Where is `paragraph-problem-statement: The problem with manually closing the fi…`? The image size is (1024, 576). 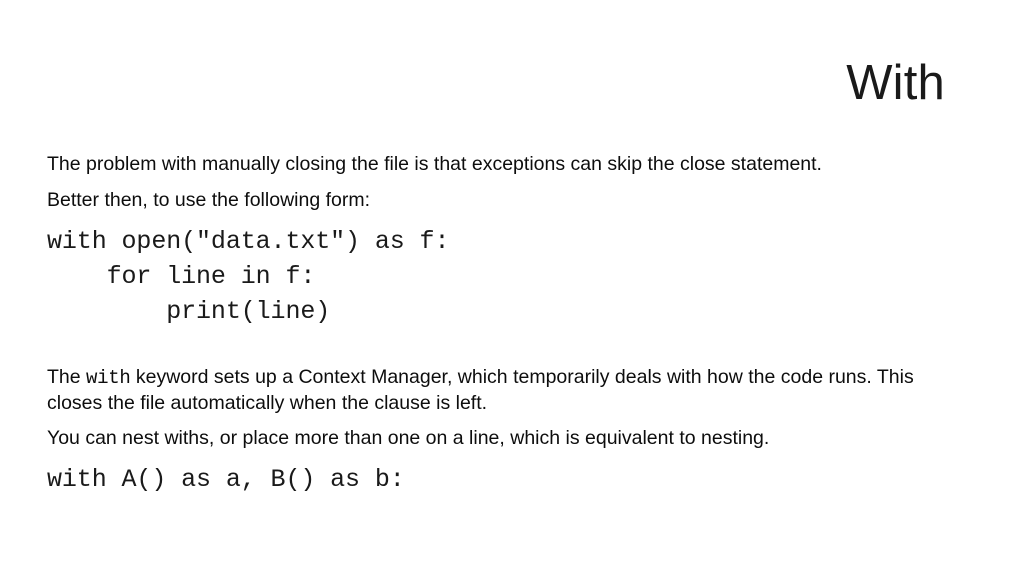
paragraph-problem-statement: The problem with manually closing the fi… is located at coordinates (434, 164).